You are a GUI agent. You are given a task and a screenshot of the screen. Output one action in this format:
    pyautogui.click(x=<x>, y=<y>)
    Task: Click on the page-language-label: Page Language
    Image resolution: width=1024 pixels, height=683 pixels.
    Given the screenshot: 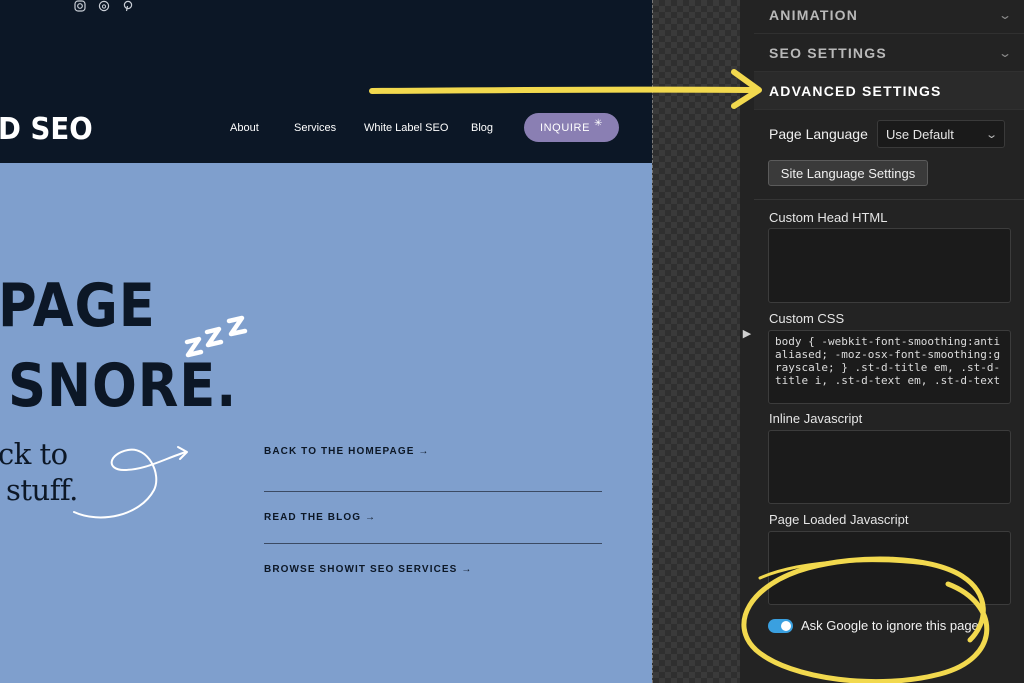 What is the action you would take?
    pyautogui.click(x=818, y=134)
    